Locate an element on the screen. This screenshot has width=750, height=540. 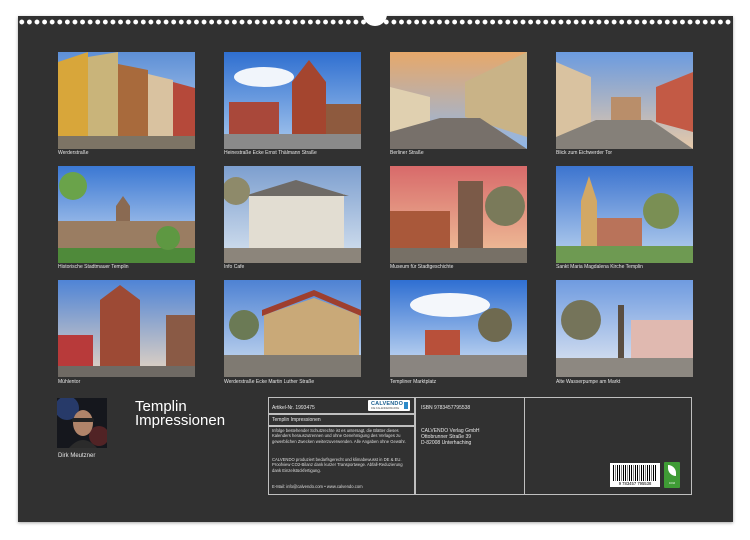
photo-caption: Berliner Straße is located at coordinates (407, 153).